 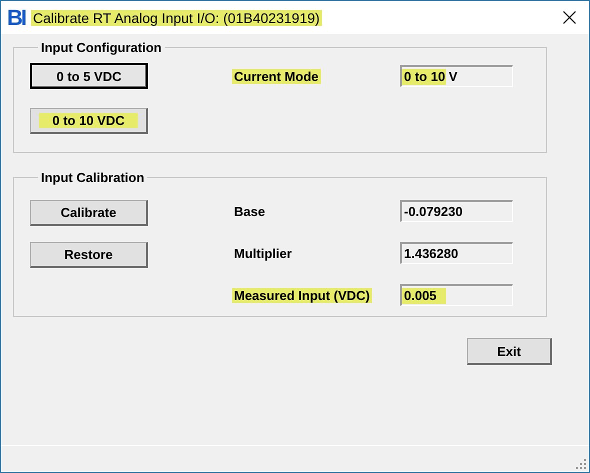 I want to click on push-button: 0 to 10 VDC, so click(x=89, y=121).